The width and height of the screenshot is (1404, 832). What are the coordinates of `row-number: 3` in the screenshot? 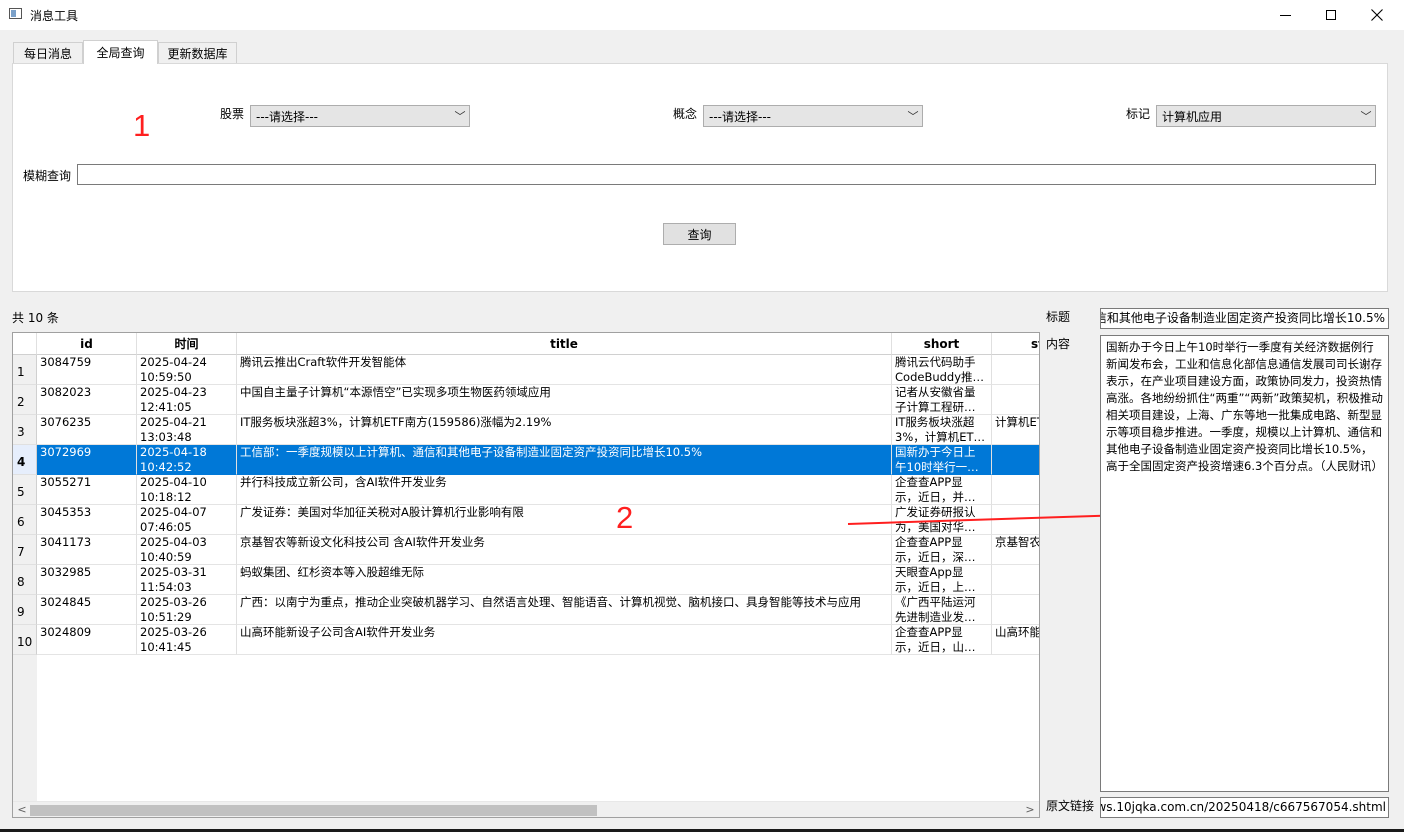 It's located at (25, 430).